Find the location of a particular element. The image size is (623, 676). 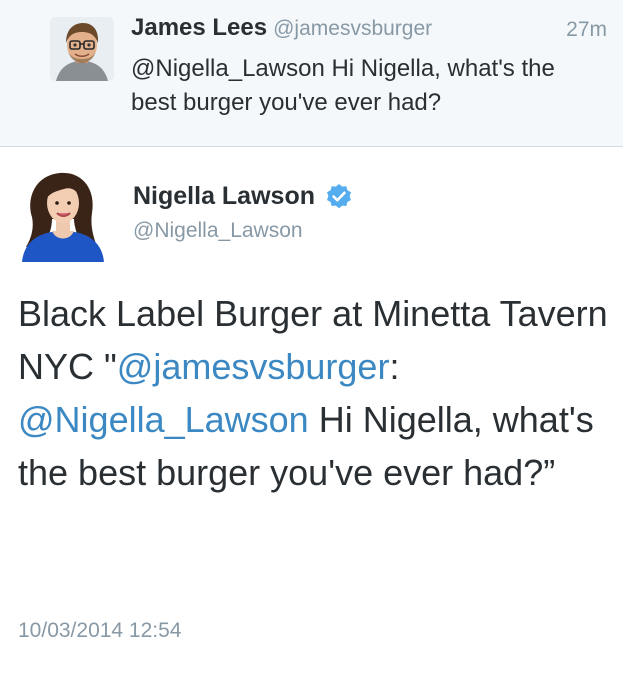

reply-author-name: James Lees is located at coordinates (199, 27).